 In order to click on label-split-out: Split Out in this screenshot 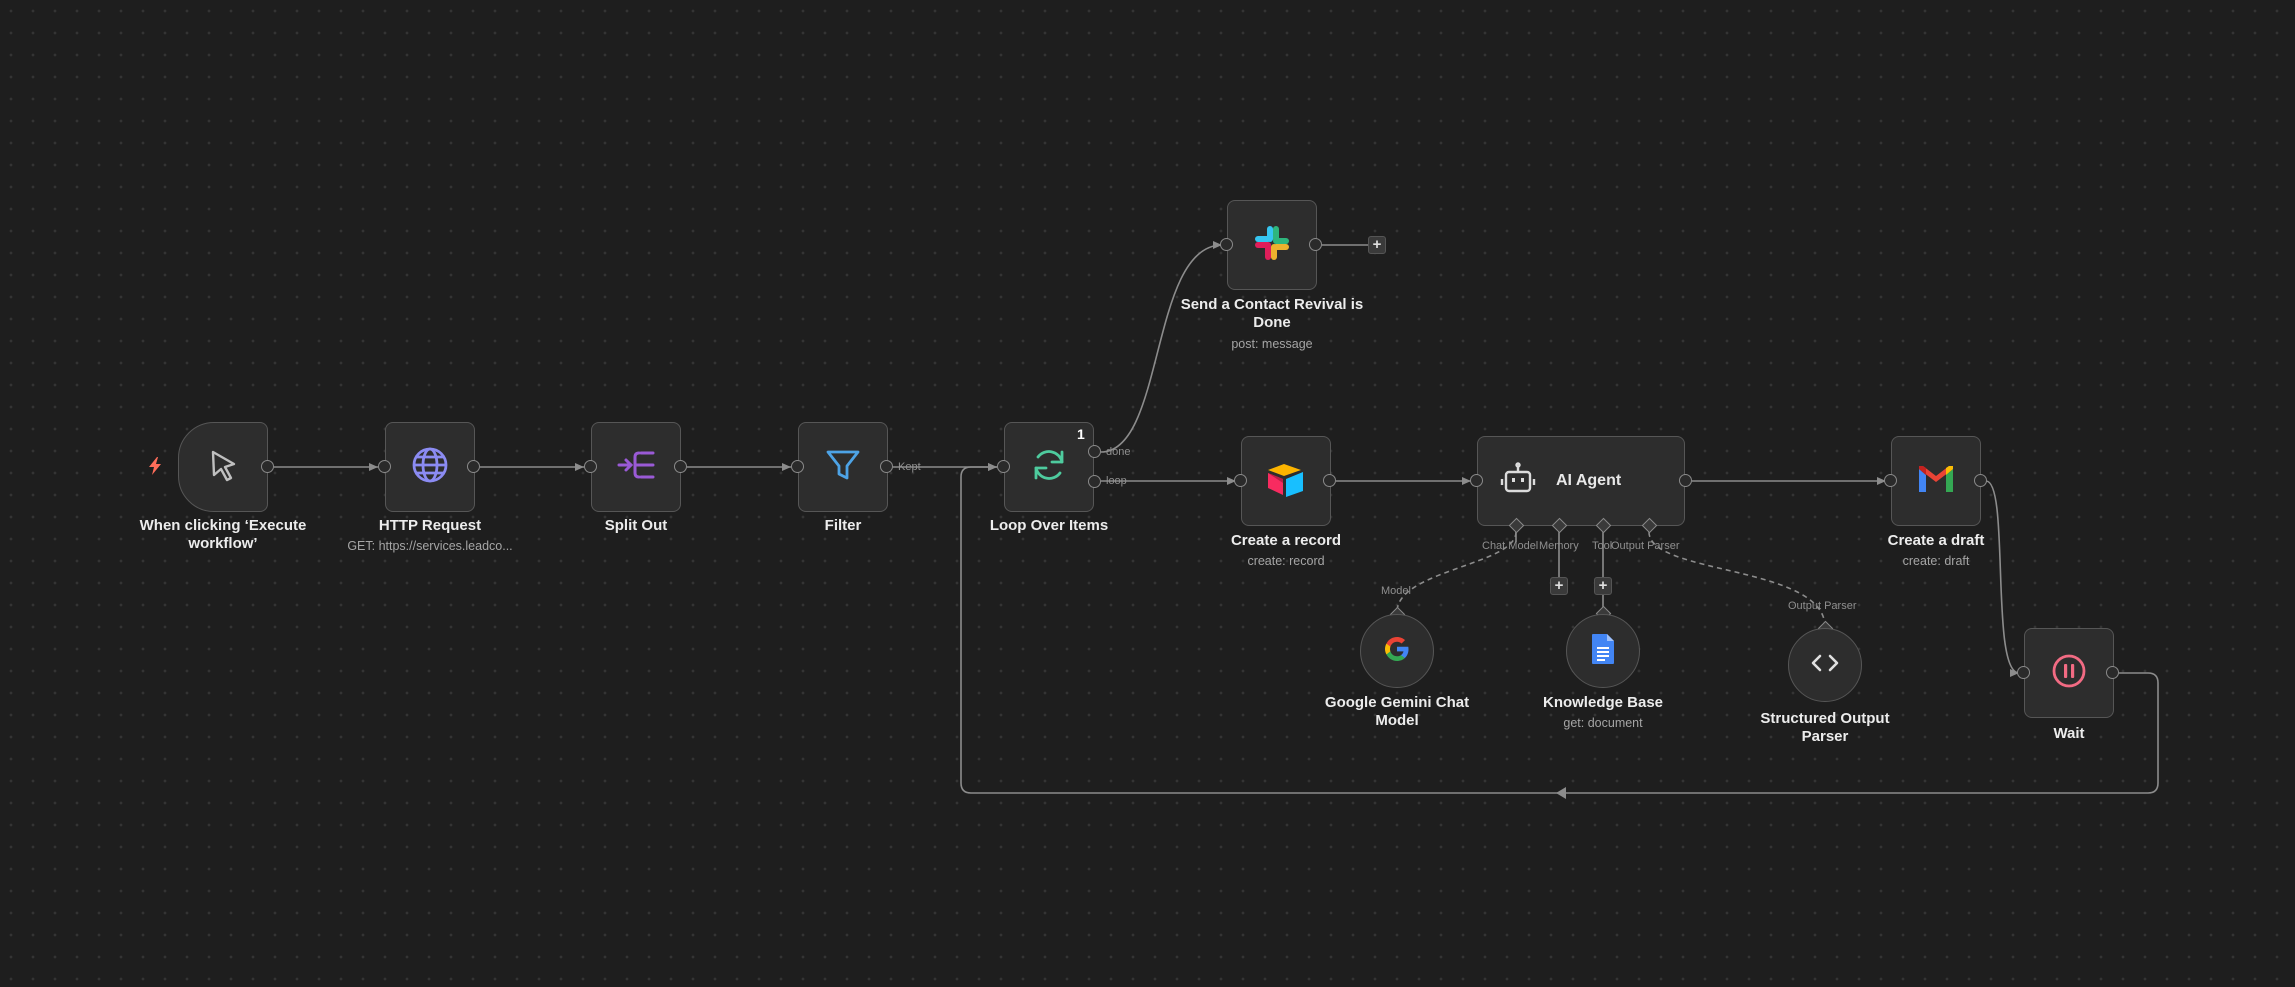, I will do `click(636, 525)`.